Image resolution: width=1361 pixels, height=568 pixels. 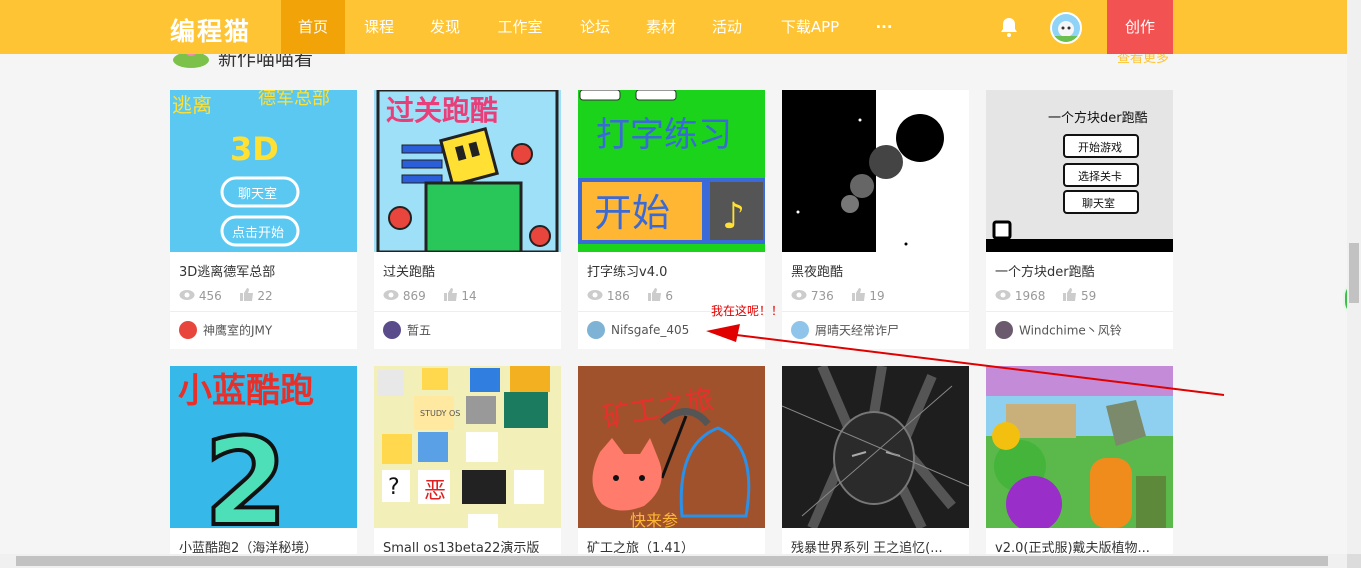 I want to click on annotation-arrow-icon, so click(x=965, y=360).